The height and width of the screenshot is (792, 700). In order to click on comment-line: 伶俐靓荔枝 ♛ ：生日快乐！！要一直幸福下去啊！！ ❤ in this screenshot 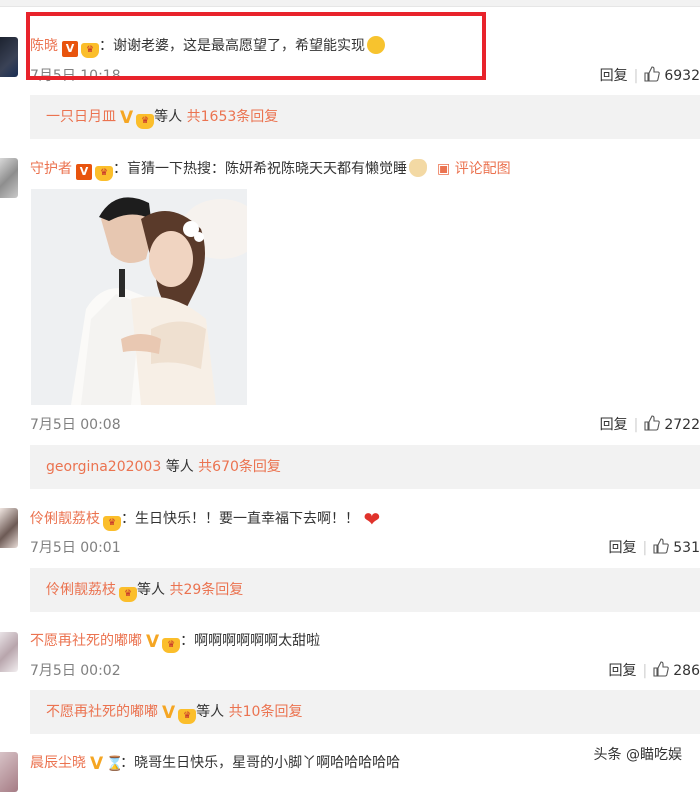, I will do `click(205, 519)`.